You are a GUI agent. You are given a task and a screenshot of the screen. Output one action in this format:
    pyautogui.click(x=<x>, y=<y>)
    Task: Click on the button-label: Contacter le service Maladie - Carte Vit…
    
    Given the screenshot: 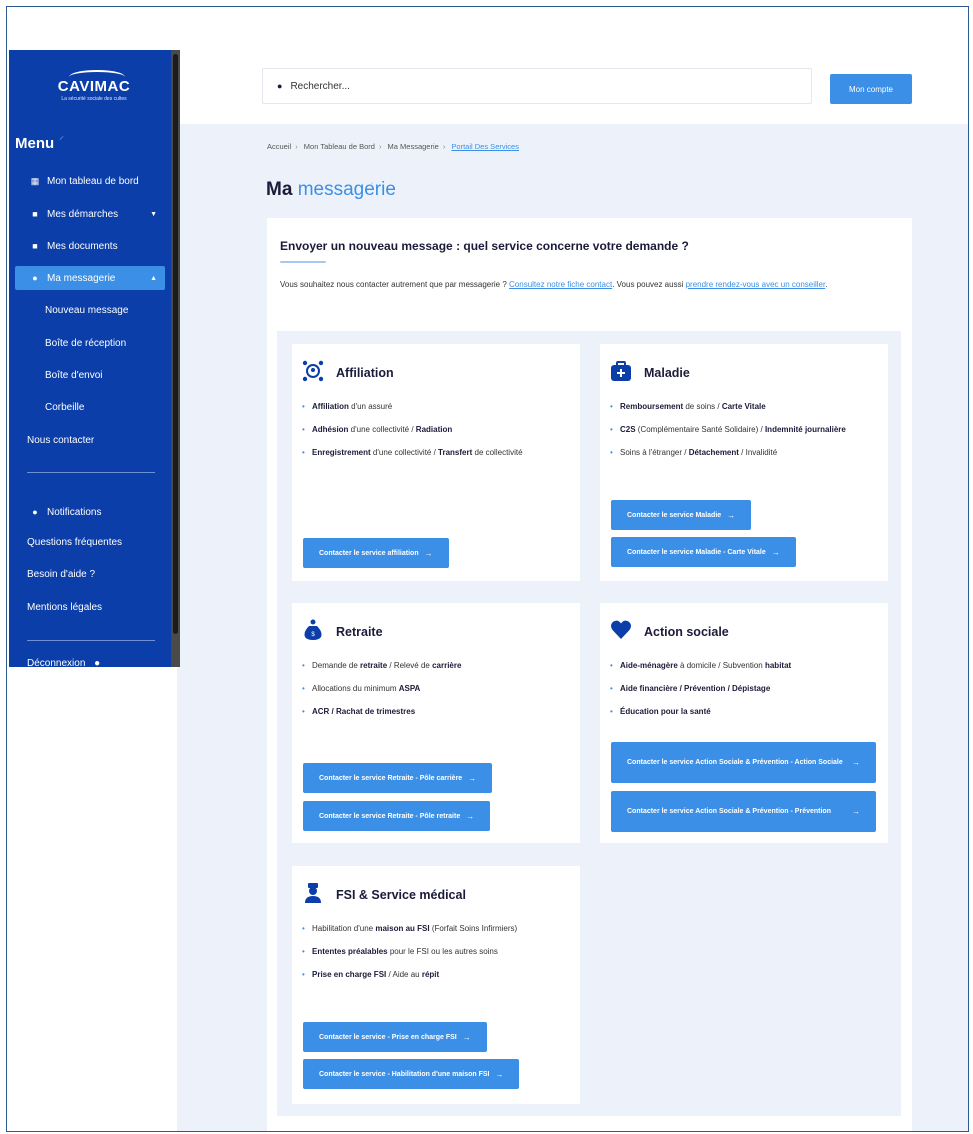 What is the action you would take?
    pyautogui.click(x=696, y=552)
    